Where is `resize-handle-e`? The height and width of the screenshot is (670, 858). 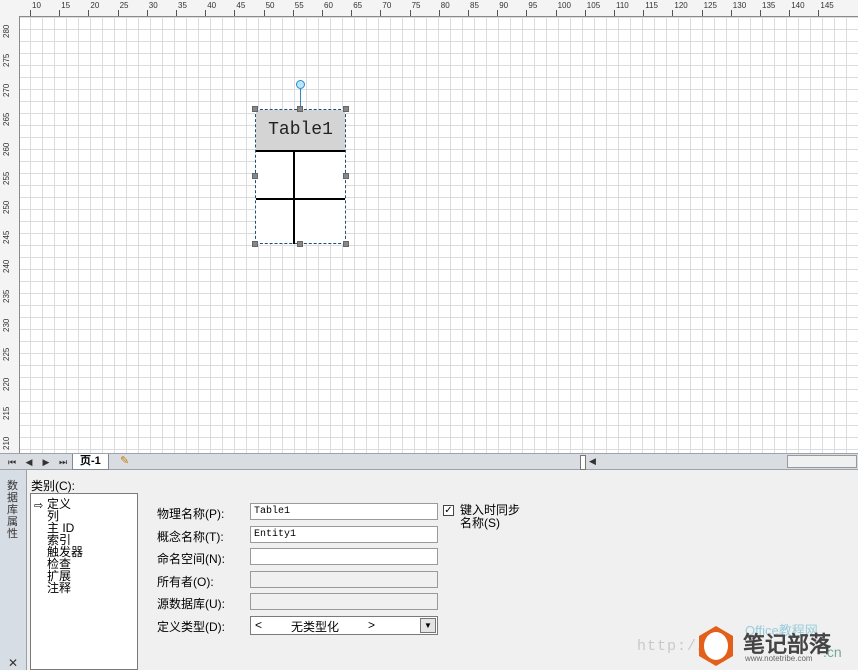
resize-handle-e is located at coordinates (346, 176).